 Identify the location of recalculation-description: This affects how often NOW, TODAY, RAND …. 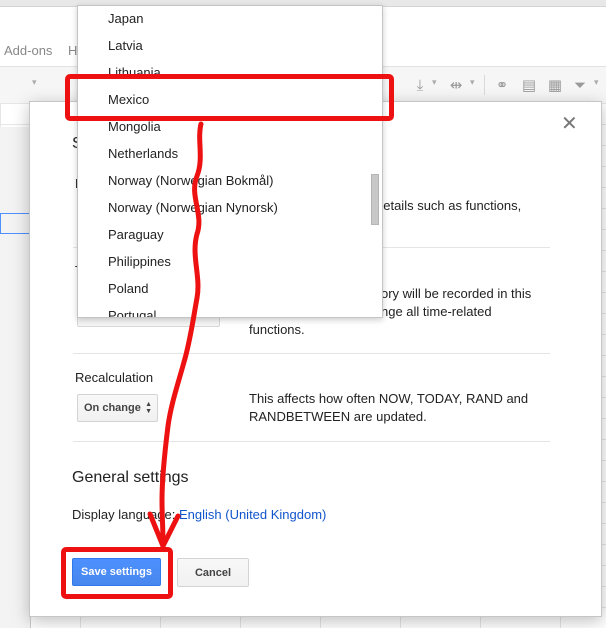
(389, 407).